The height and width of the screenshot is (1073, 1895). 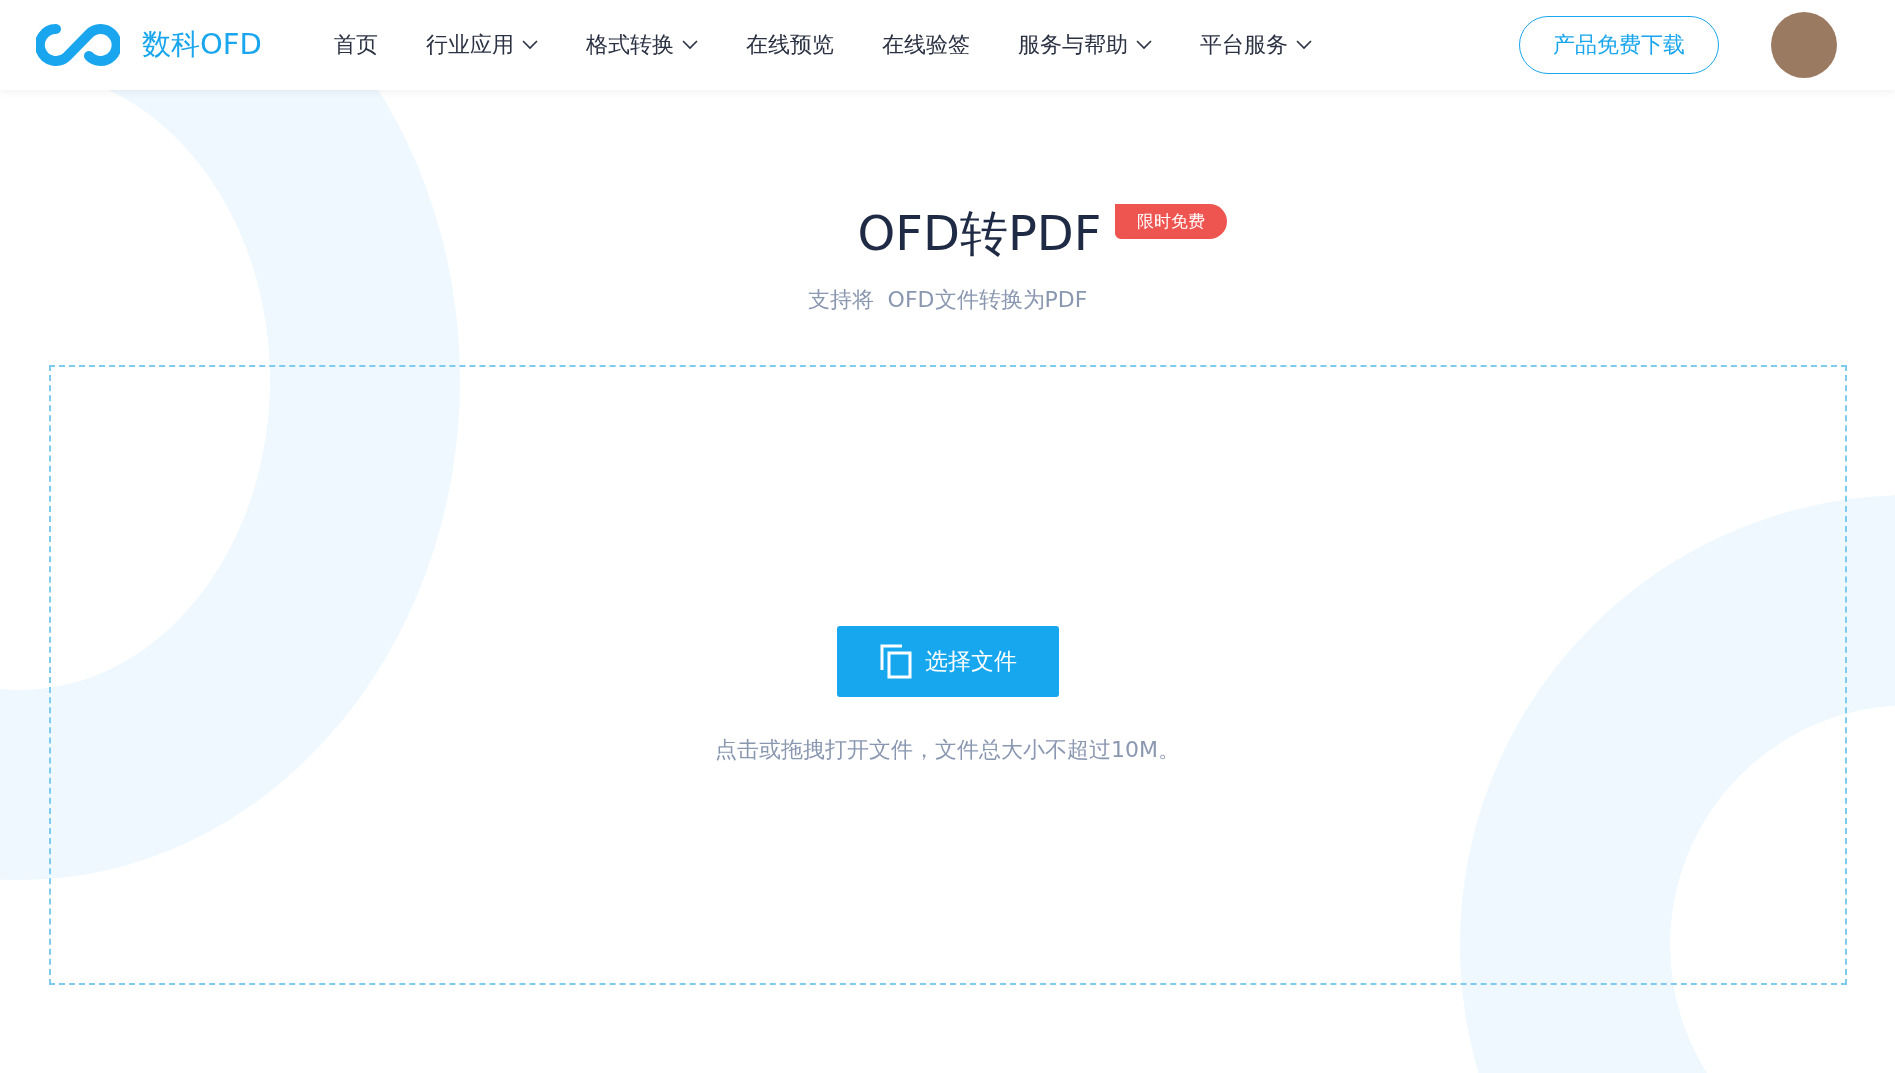 I want to click on page-subtitle: 支持将 OFD文件转换为PDF, so click(x=947, y=300).